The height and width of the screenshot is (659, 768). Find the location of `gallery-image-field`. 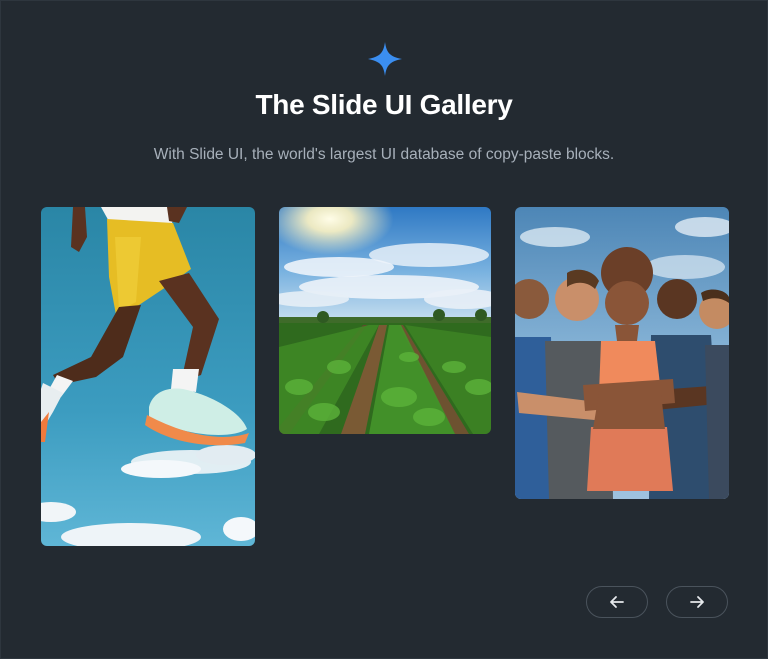

gallery-image-field is located at coordinates (385, 320).